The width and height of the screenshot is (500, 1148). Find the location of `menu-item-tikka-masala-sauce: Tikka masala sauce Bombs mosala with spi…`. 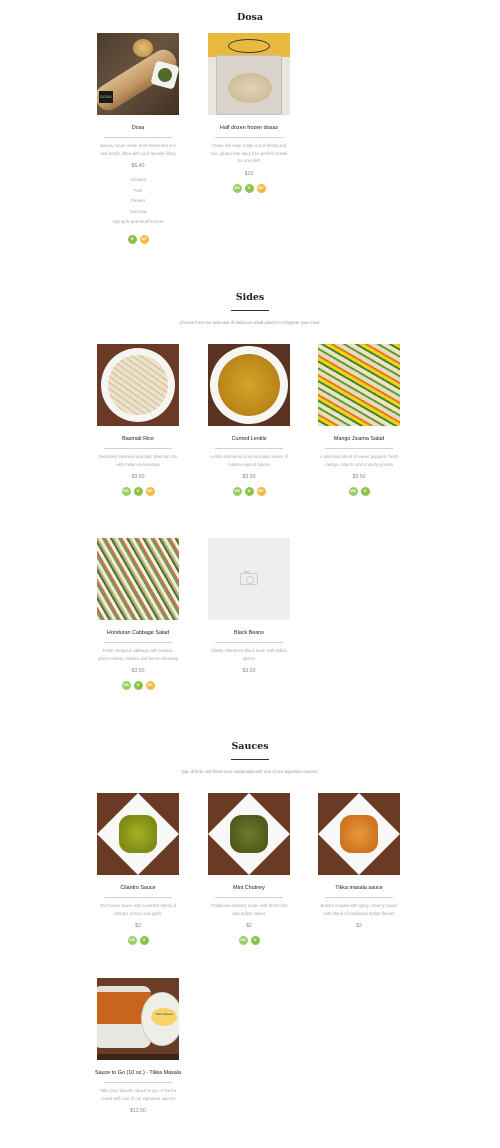

menu-item-tikka-masala-sauce: Tikka masala sauce Bombs mosala with spi… is located at coordinates (359, 861).